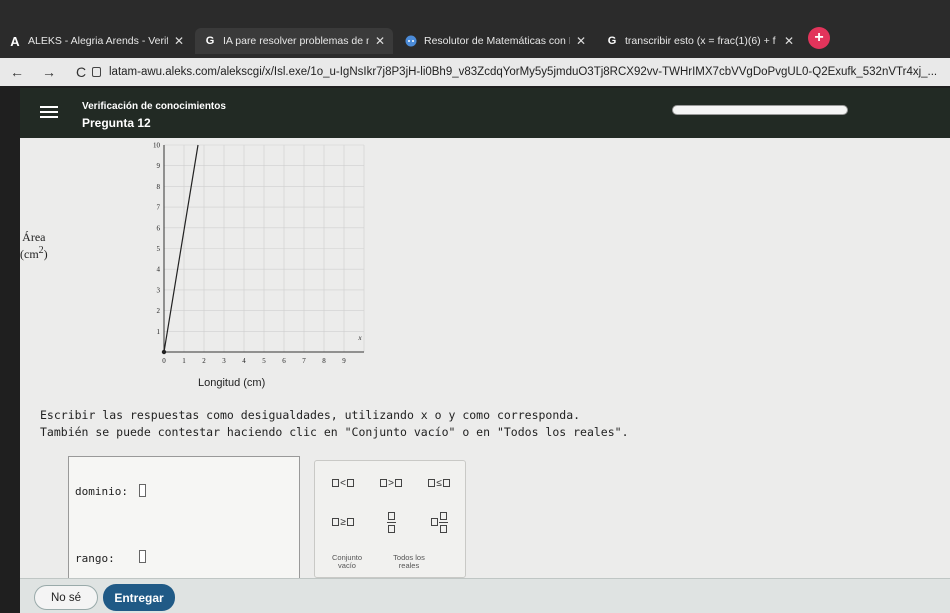  I want to click on new-tab-button: +, so click(819, 38).